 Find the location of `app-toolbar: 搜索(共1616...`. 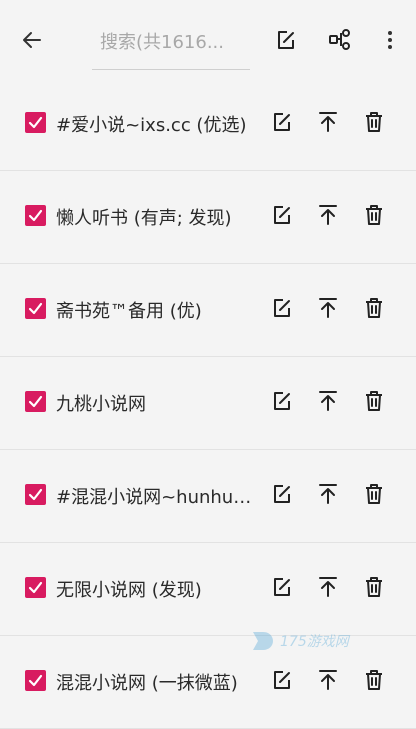

app-toolbar: 搜索(共1616... is located at coordinates (208, 39).